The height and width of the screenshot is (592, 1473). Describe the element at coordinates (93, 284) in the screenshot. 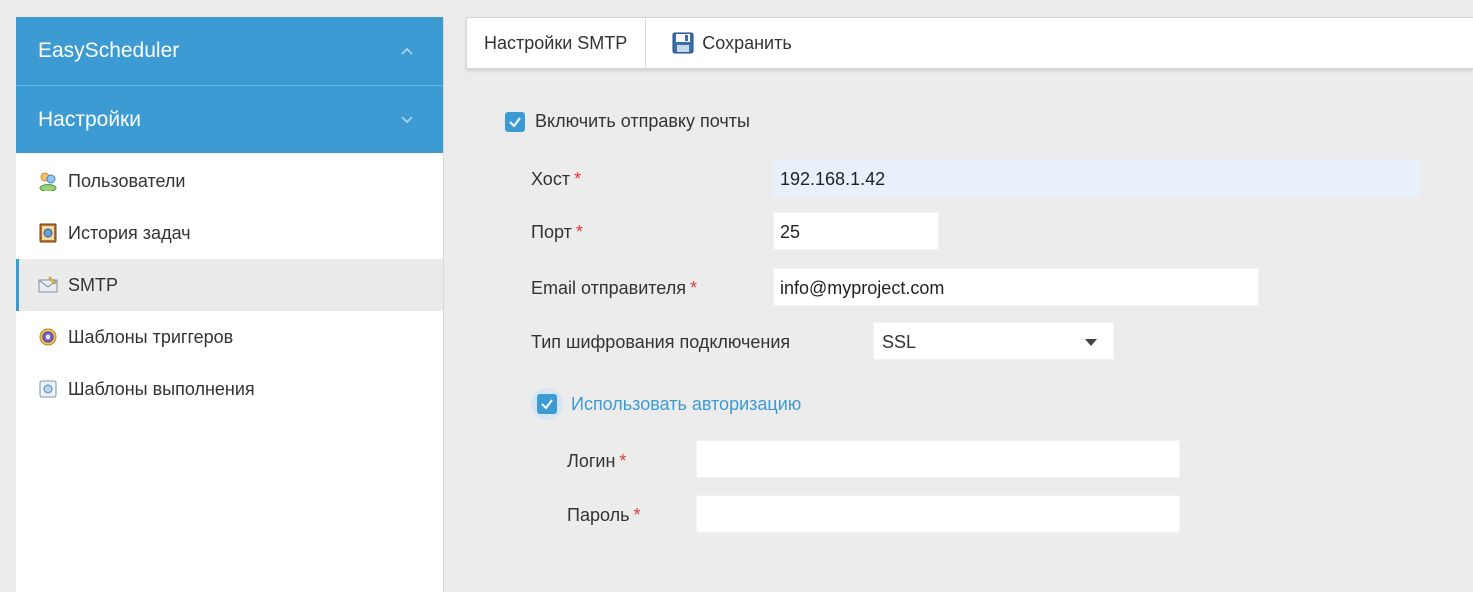

I see `sidebar-item-label: SMTP` at that location.